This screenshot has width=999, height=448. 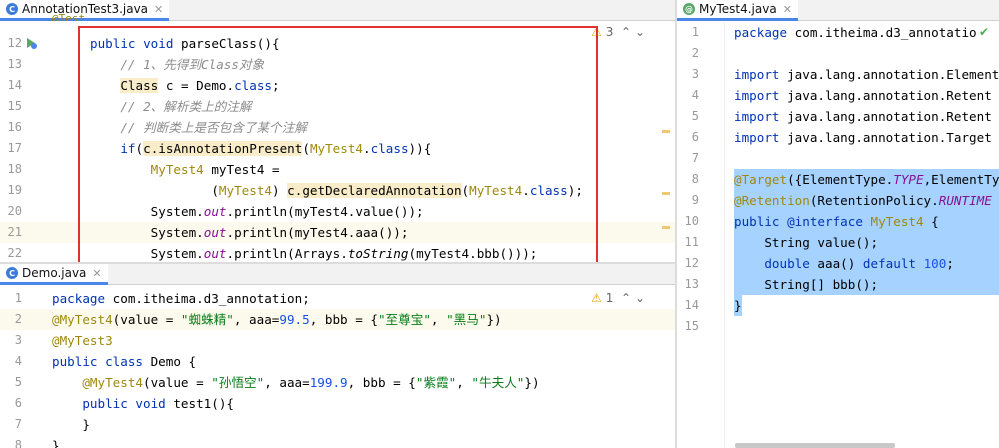 What do you see at coordinates (14, 127) in the screenshot?
I see `line-number: 16` at bounding box center [14, 127].